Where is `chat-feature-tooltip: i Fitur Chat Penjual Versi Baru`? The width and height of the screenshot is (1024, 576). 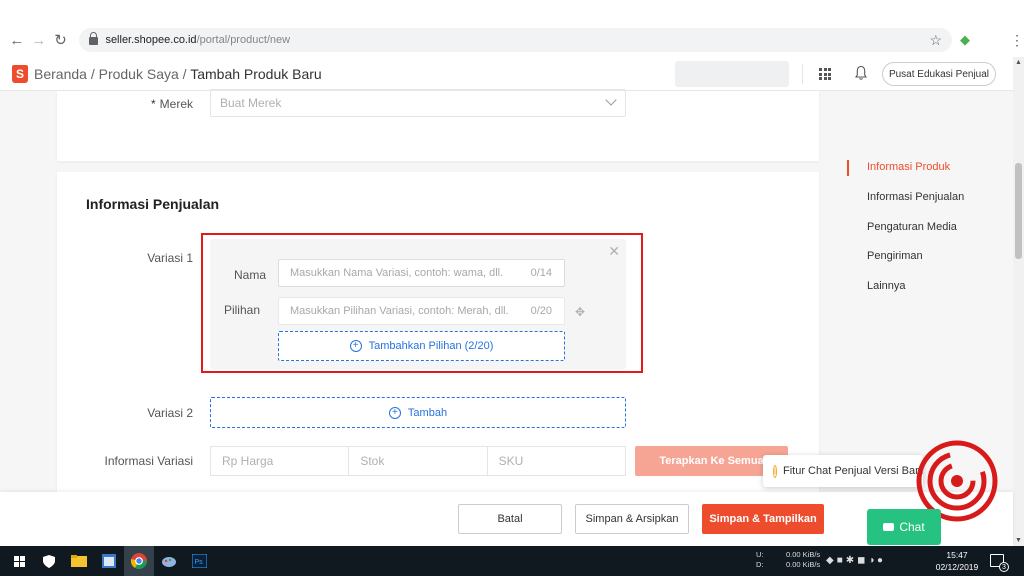 chat-feature-tooltip: i Fitur Chat Penjual Versi Baru is located at coordinates (843, 471).